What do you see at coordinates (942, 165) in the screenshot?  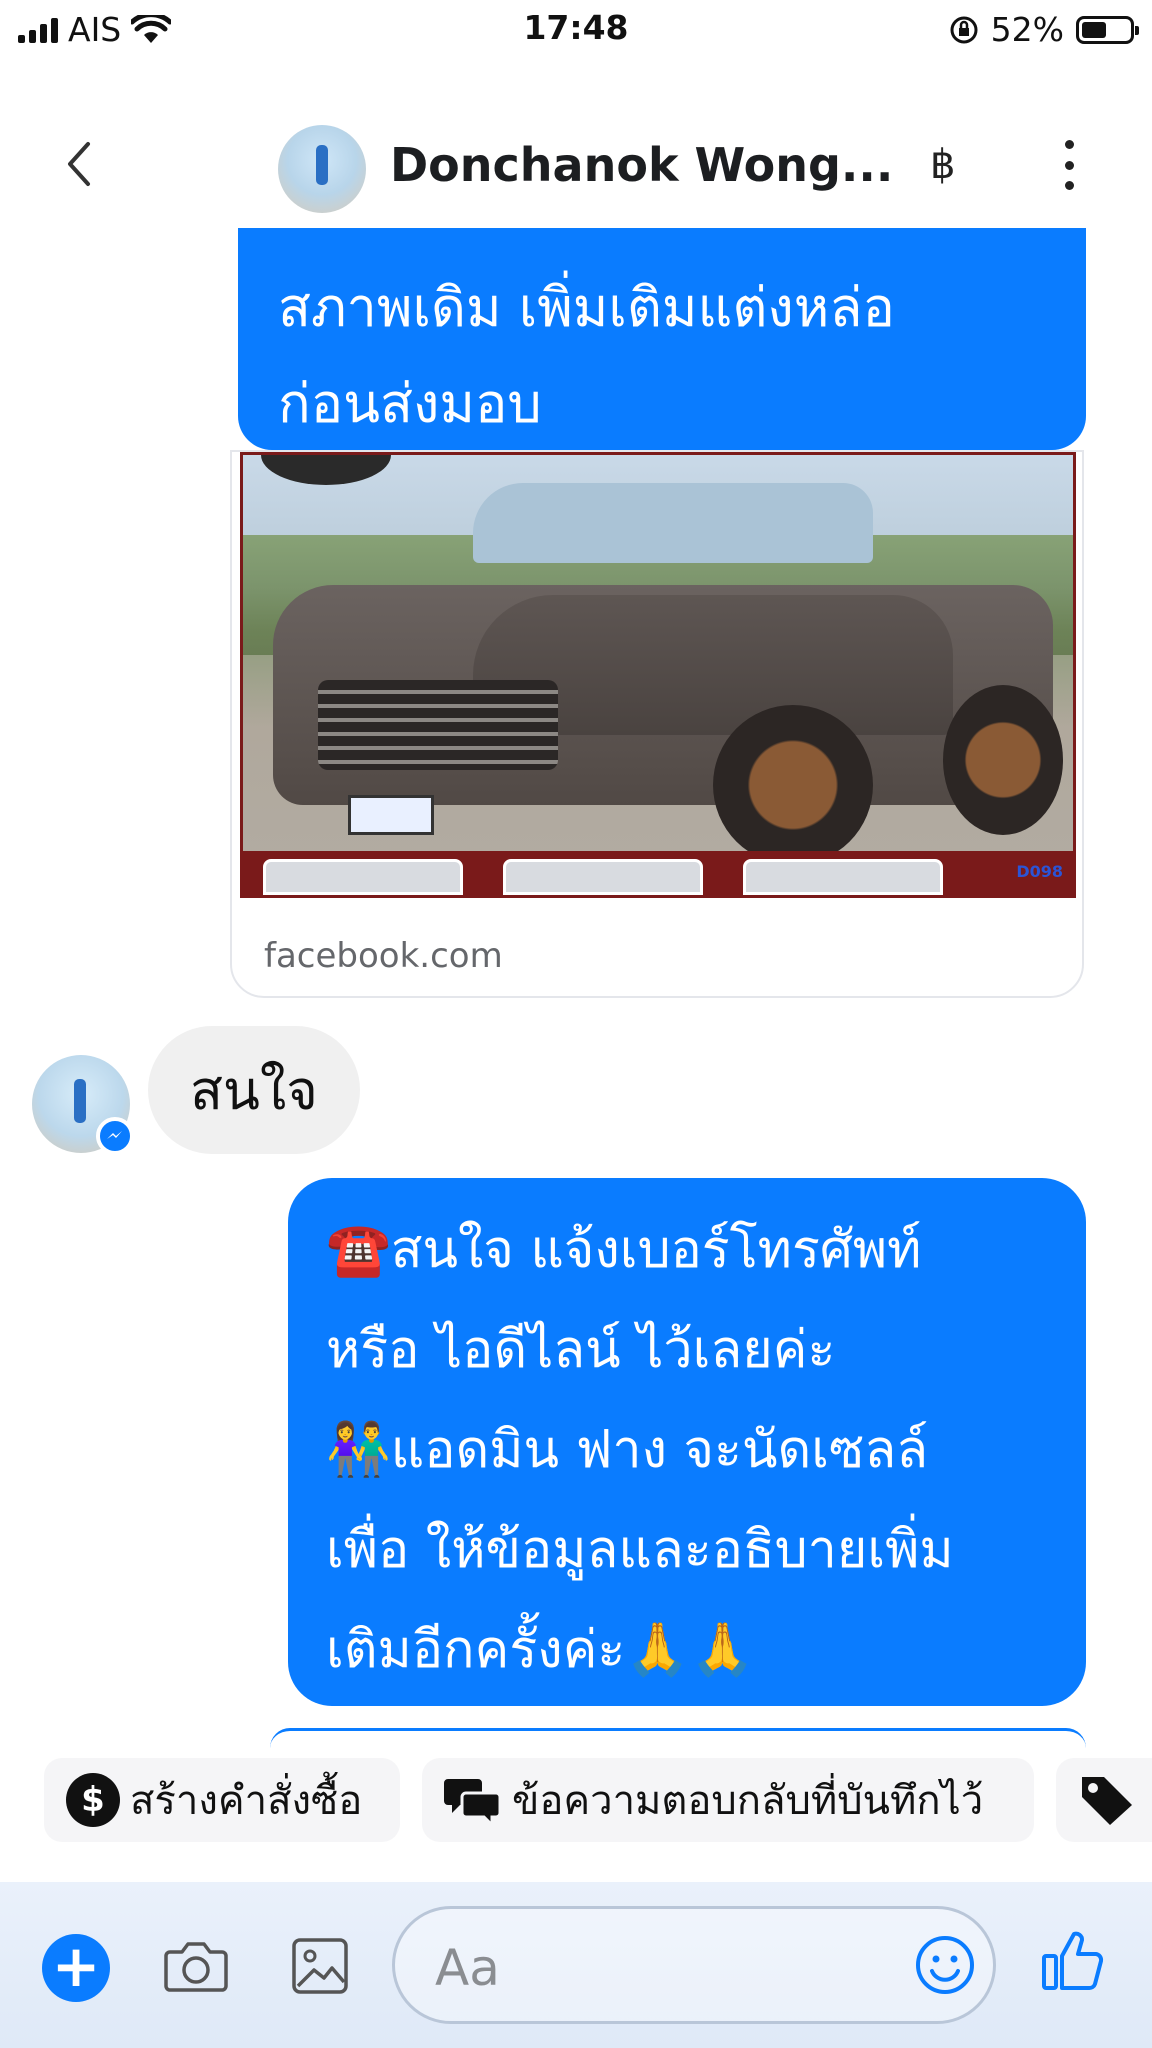 I see `payment-button: ฿` at bounding box center [942, 165].